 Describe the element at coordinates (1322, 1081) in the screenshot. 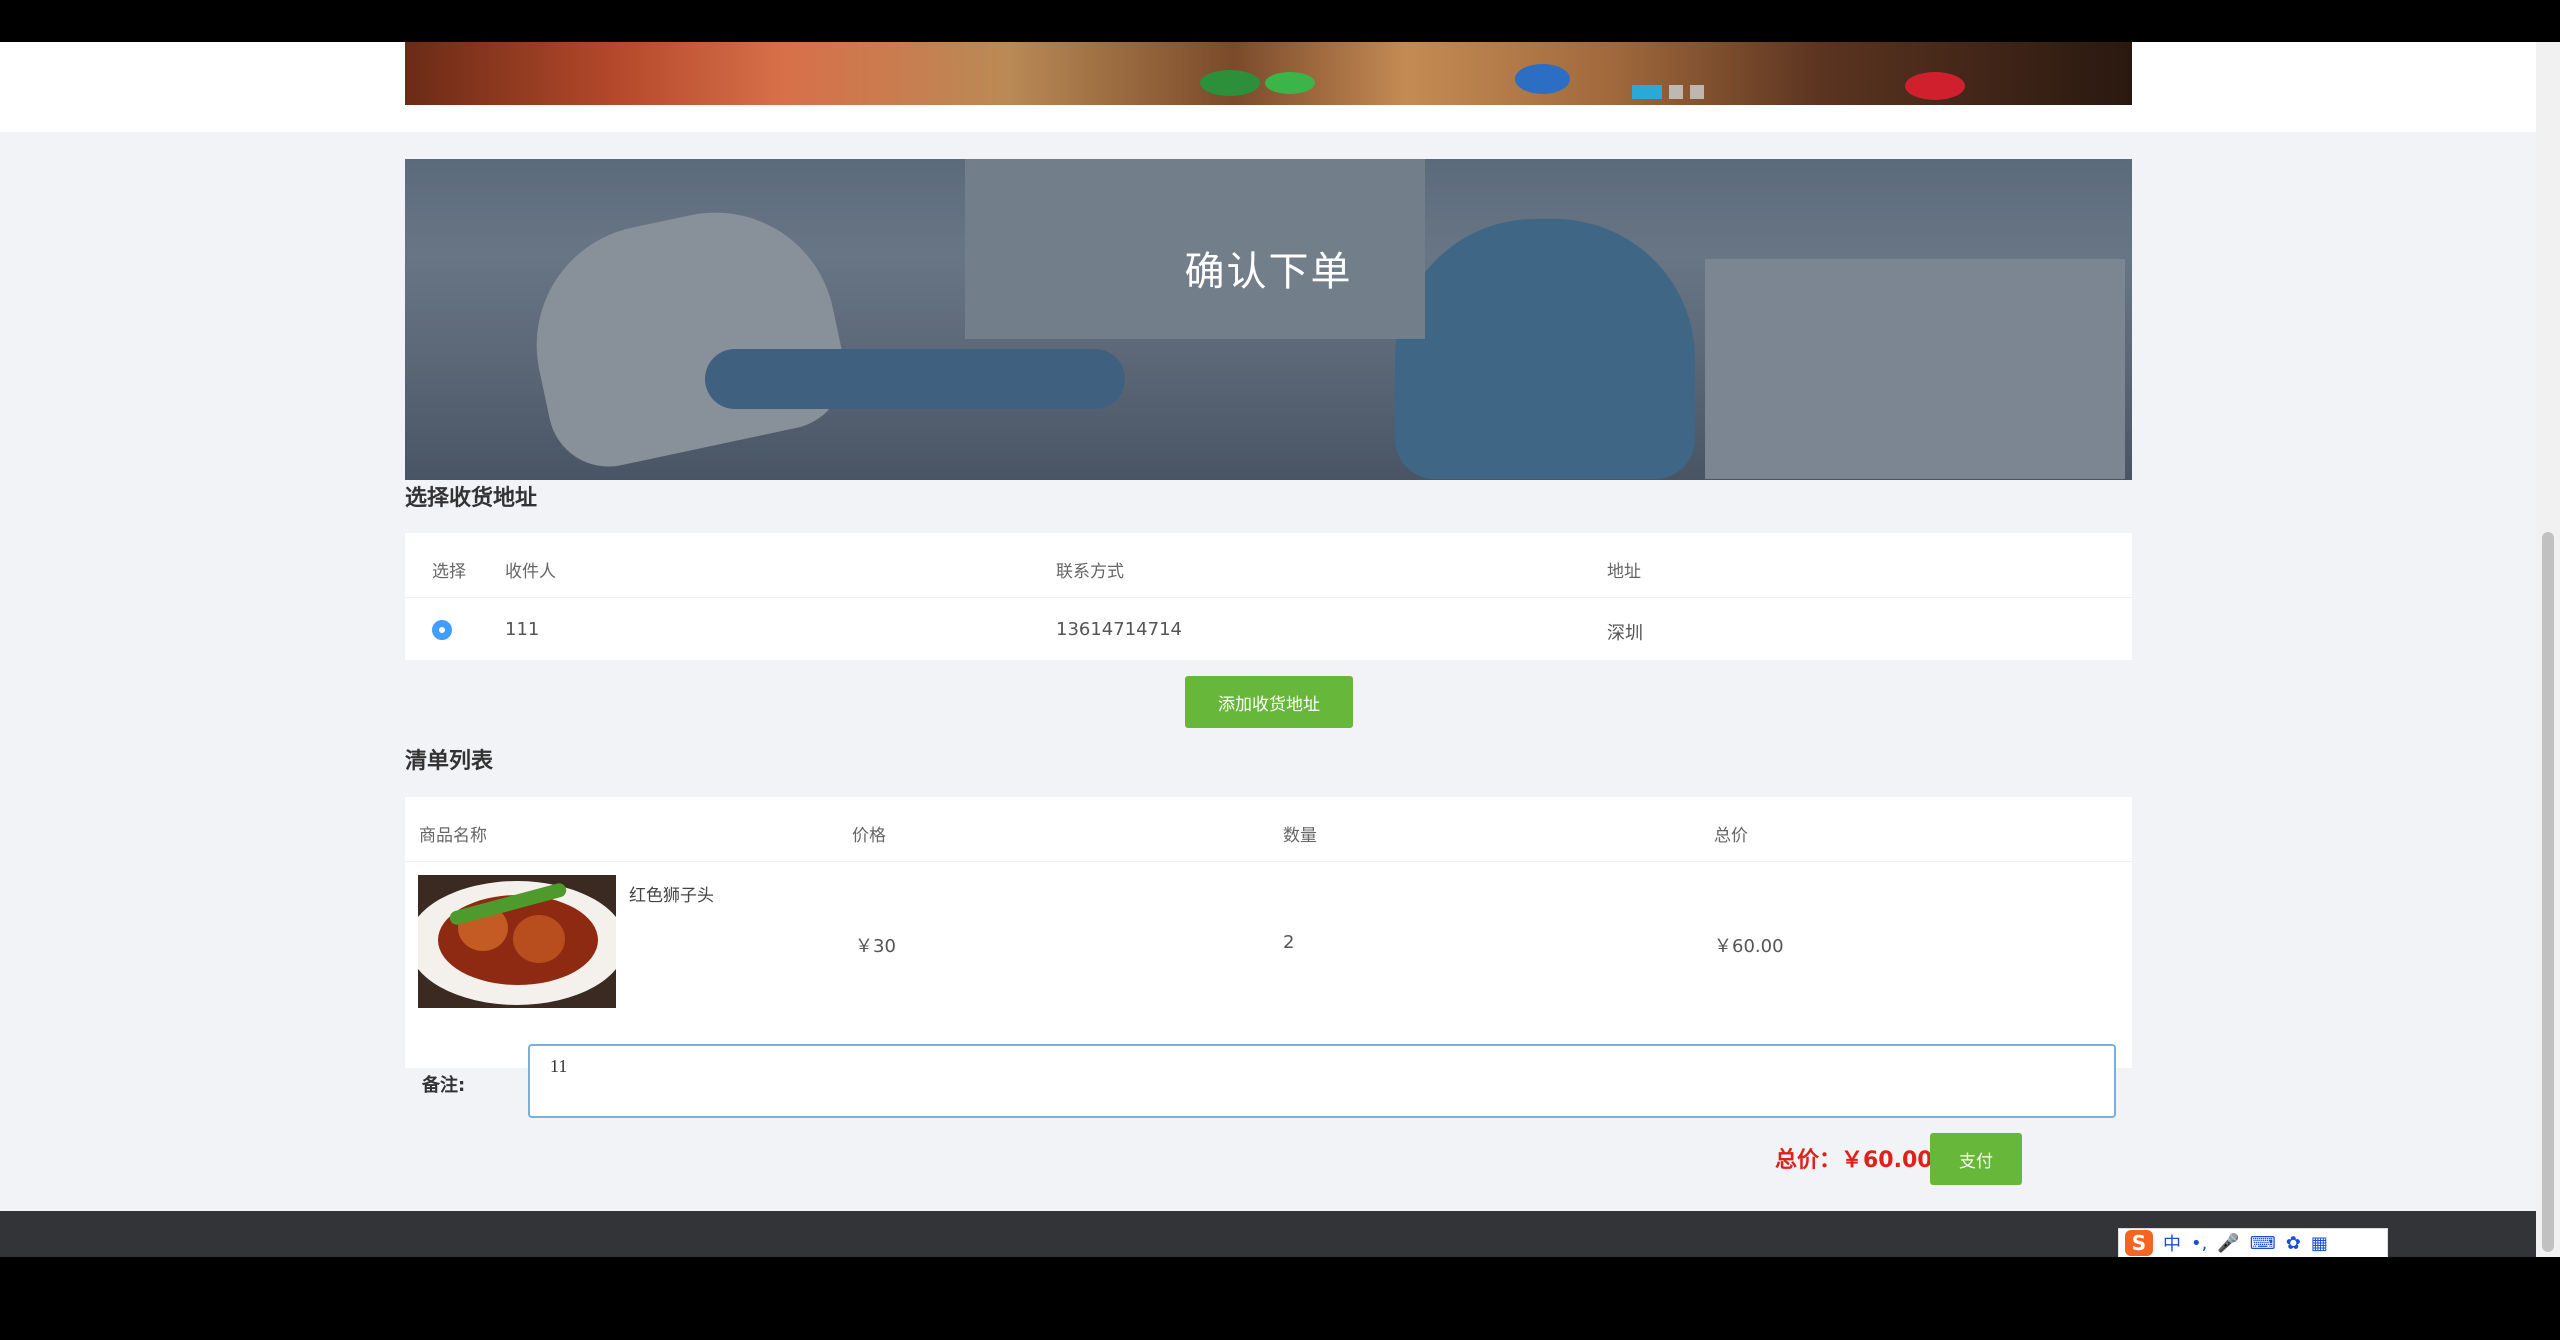

I see `remark-input` at that location.